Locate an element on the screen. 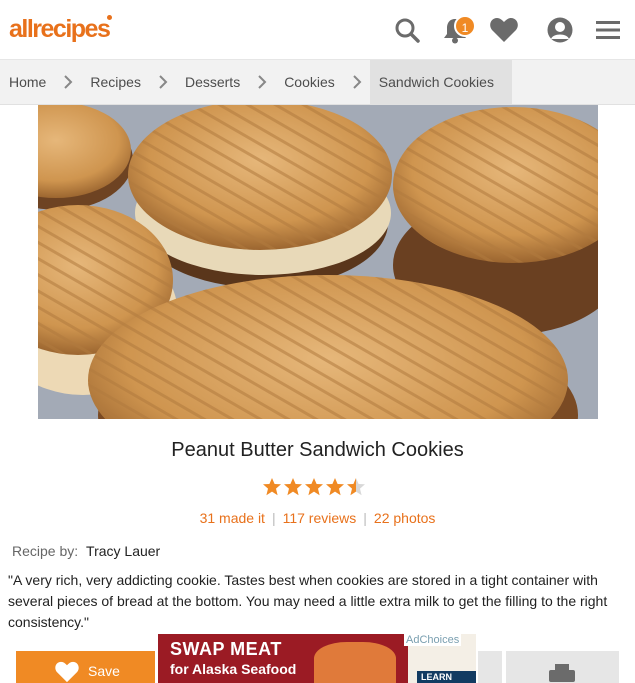 The width and height of the screenshot is (635, 683). ad-headline: SWAP MEAT is located at coordinates (226, 649).